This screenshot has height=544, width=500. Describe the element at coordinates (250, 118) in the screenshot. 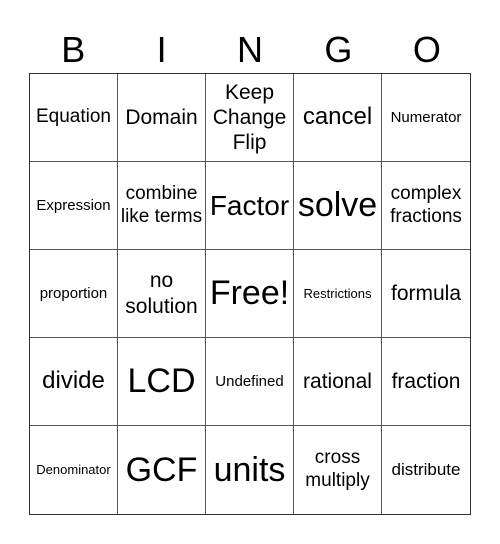

I see `bingo-cell: Keep Change Flip` at that location.